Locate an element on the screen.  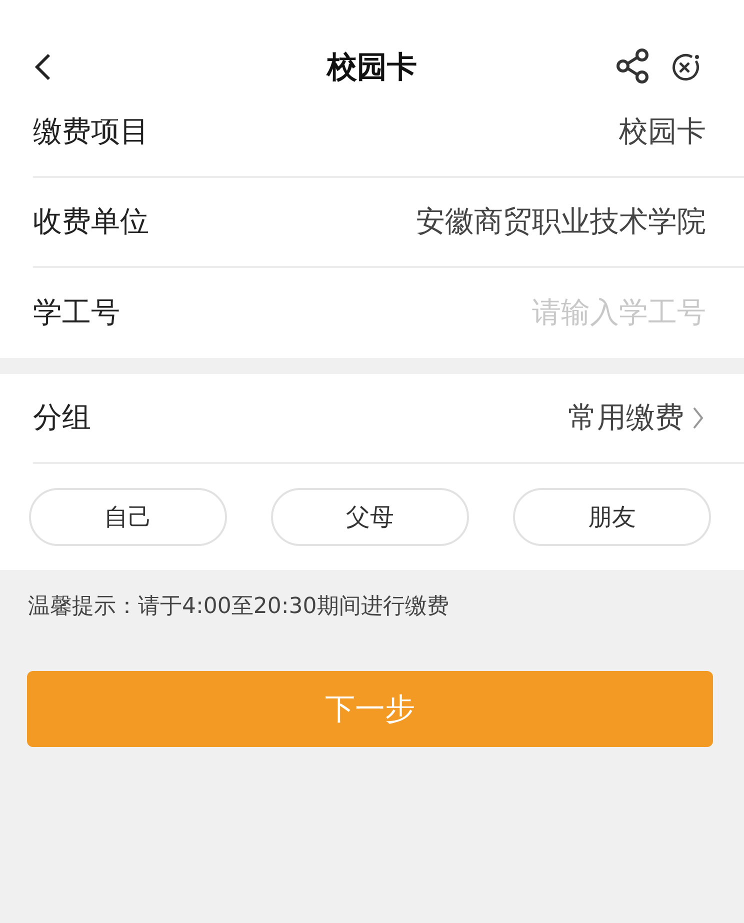
field-value: 校园卡 is located at coordinates (662, 131).